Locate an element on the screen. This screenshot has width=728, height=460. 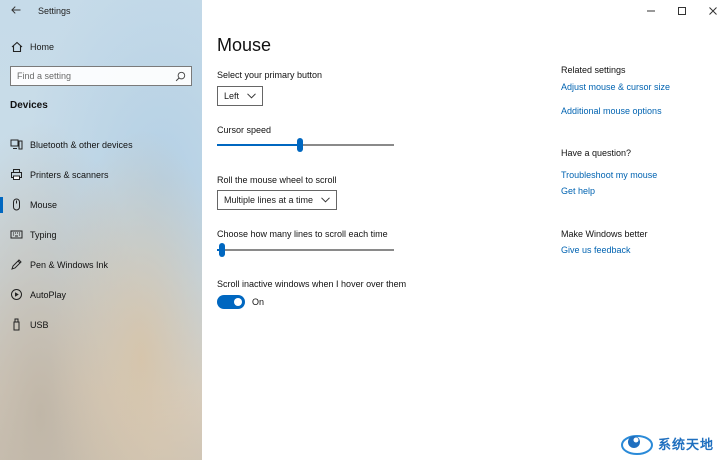
scroll-lines-slider is located at coordinates (305, 250).